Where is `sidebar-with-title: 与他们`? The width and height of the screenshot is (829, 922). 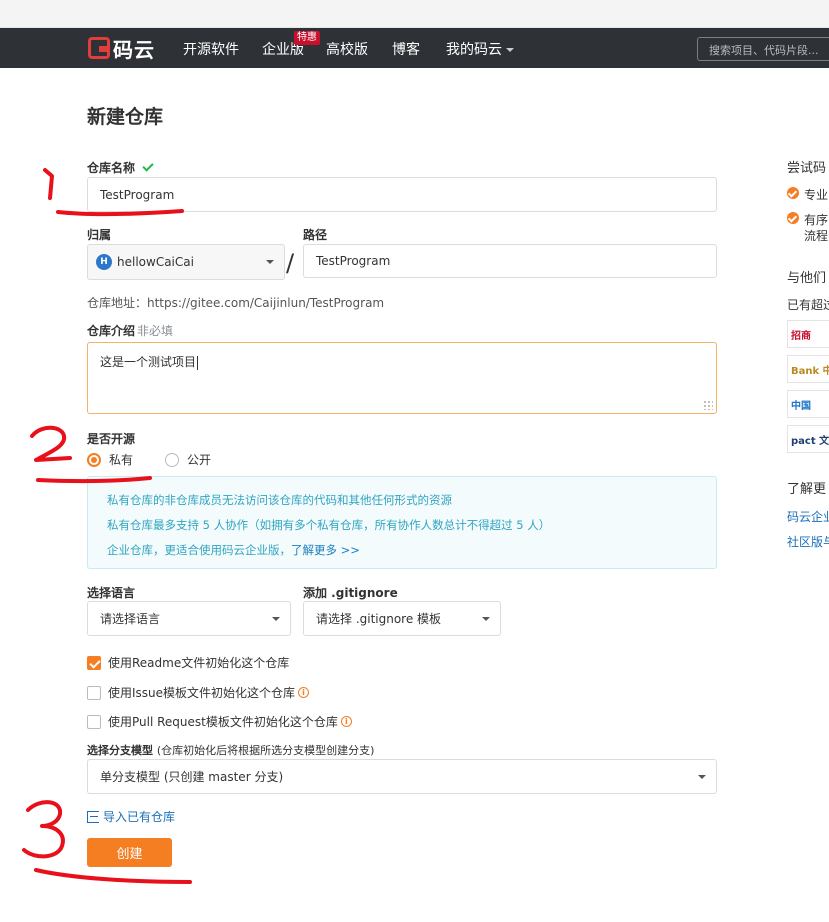
sidebar-with-title: 与他们 is located at coordinates (807, 278).